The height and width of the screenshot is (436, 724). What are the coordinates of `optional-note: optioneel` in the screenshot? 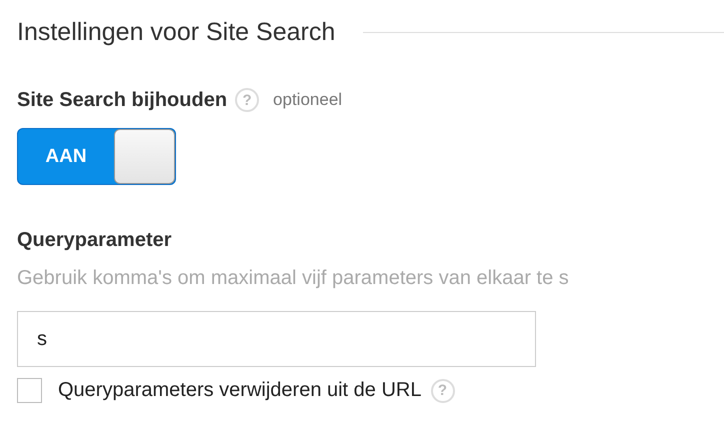 It's located at (307, 100).